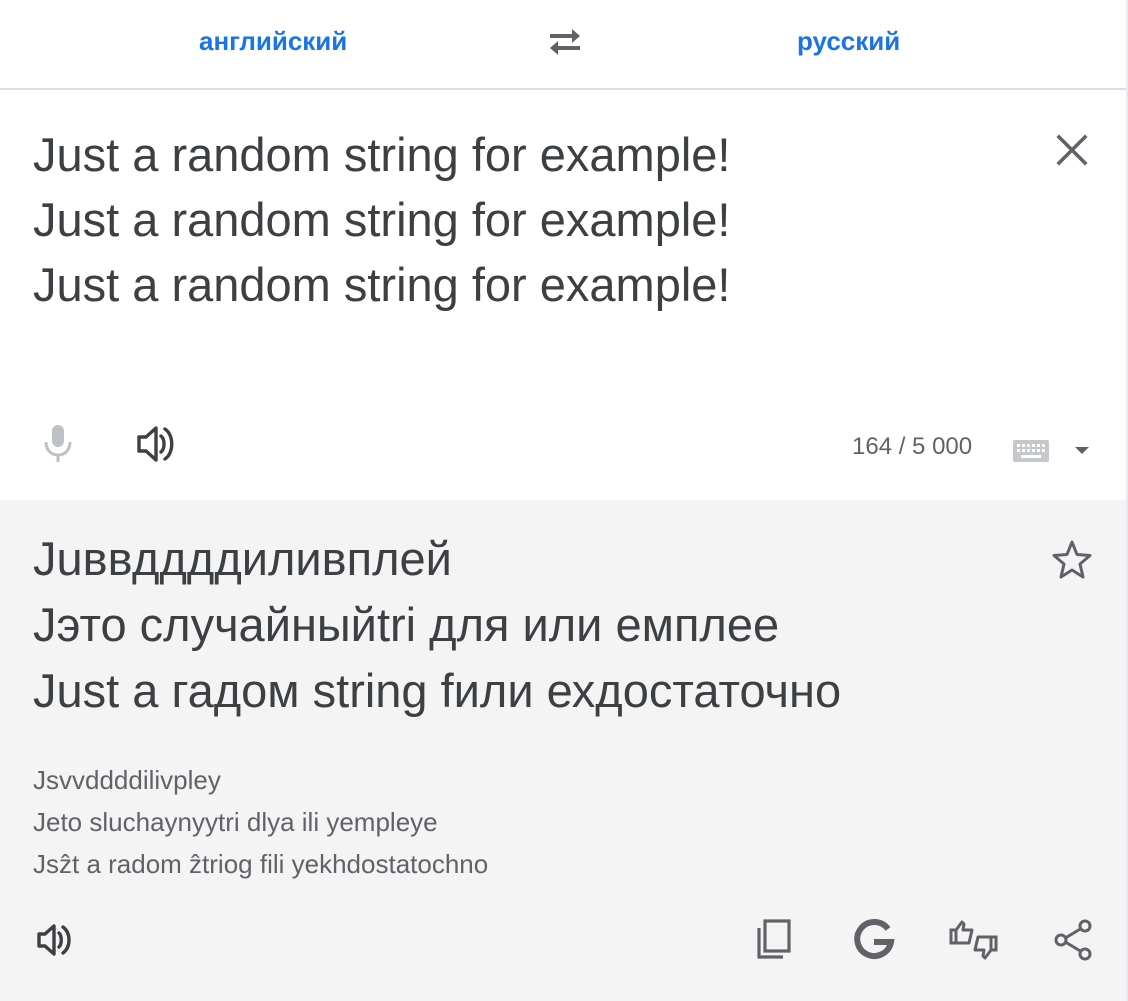 This screenshot has height=1001, width=1128. I want to click on voice-input-button, so click(58, 444).